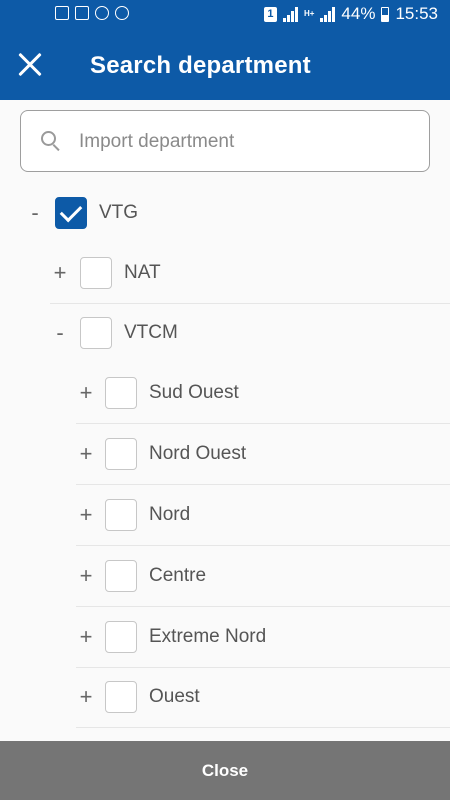 Image resolution: width=450 pixels, height=800 pixels. What do you see at coordinates (385, 14) in the screenshot?
I see `battery-icon` at bounding box center [385, 14].